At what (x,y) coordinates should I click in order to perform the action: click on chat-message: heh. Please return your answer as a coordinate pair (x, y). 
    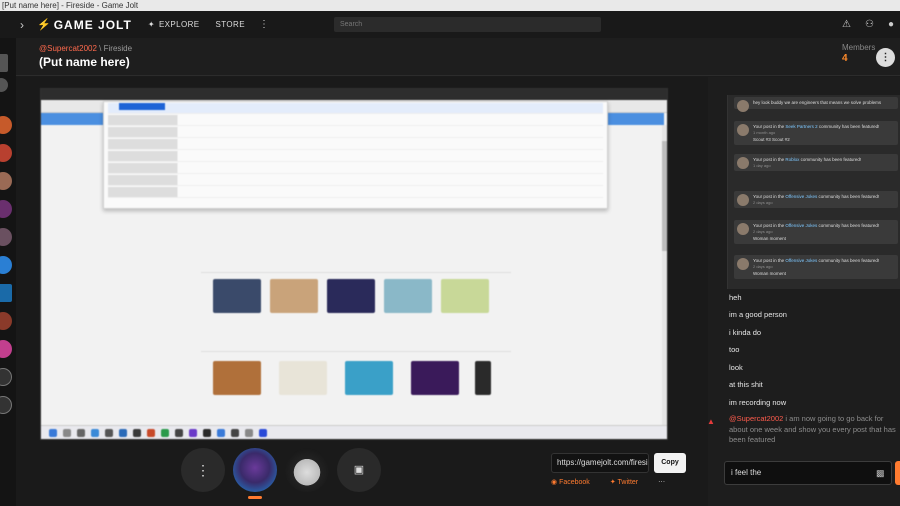
    Looking at the image, I should click on (735, 297).